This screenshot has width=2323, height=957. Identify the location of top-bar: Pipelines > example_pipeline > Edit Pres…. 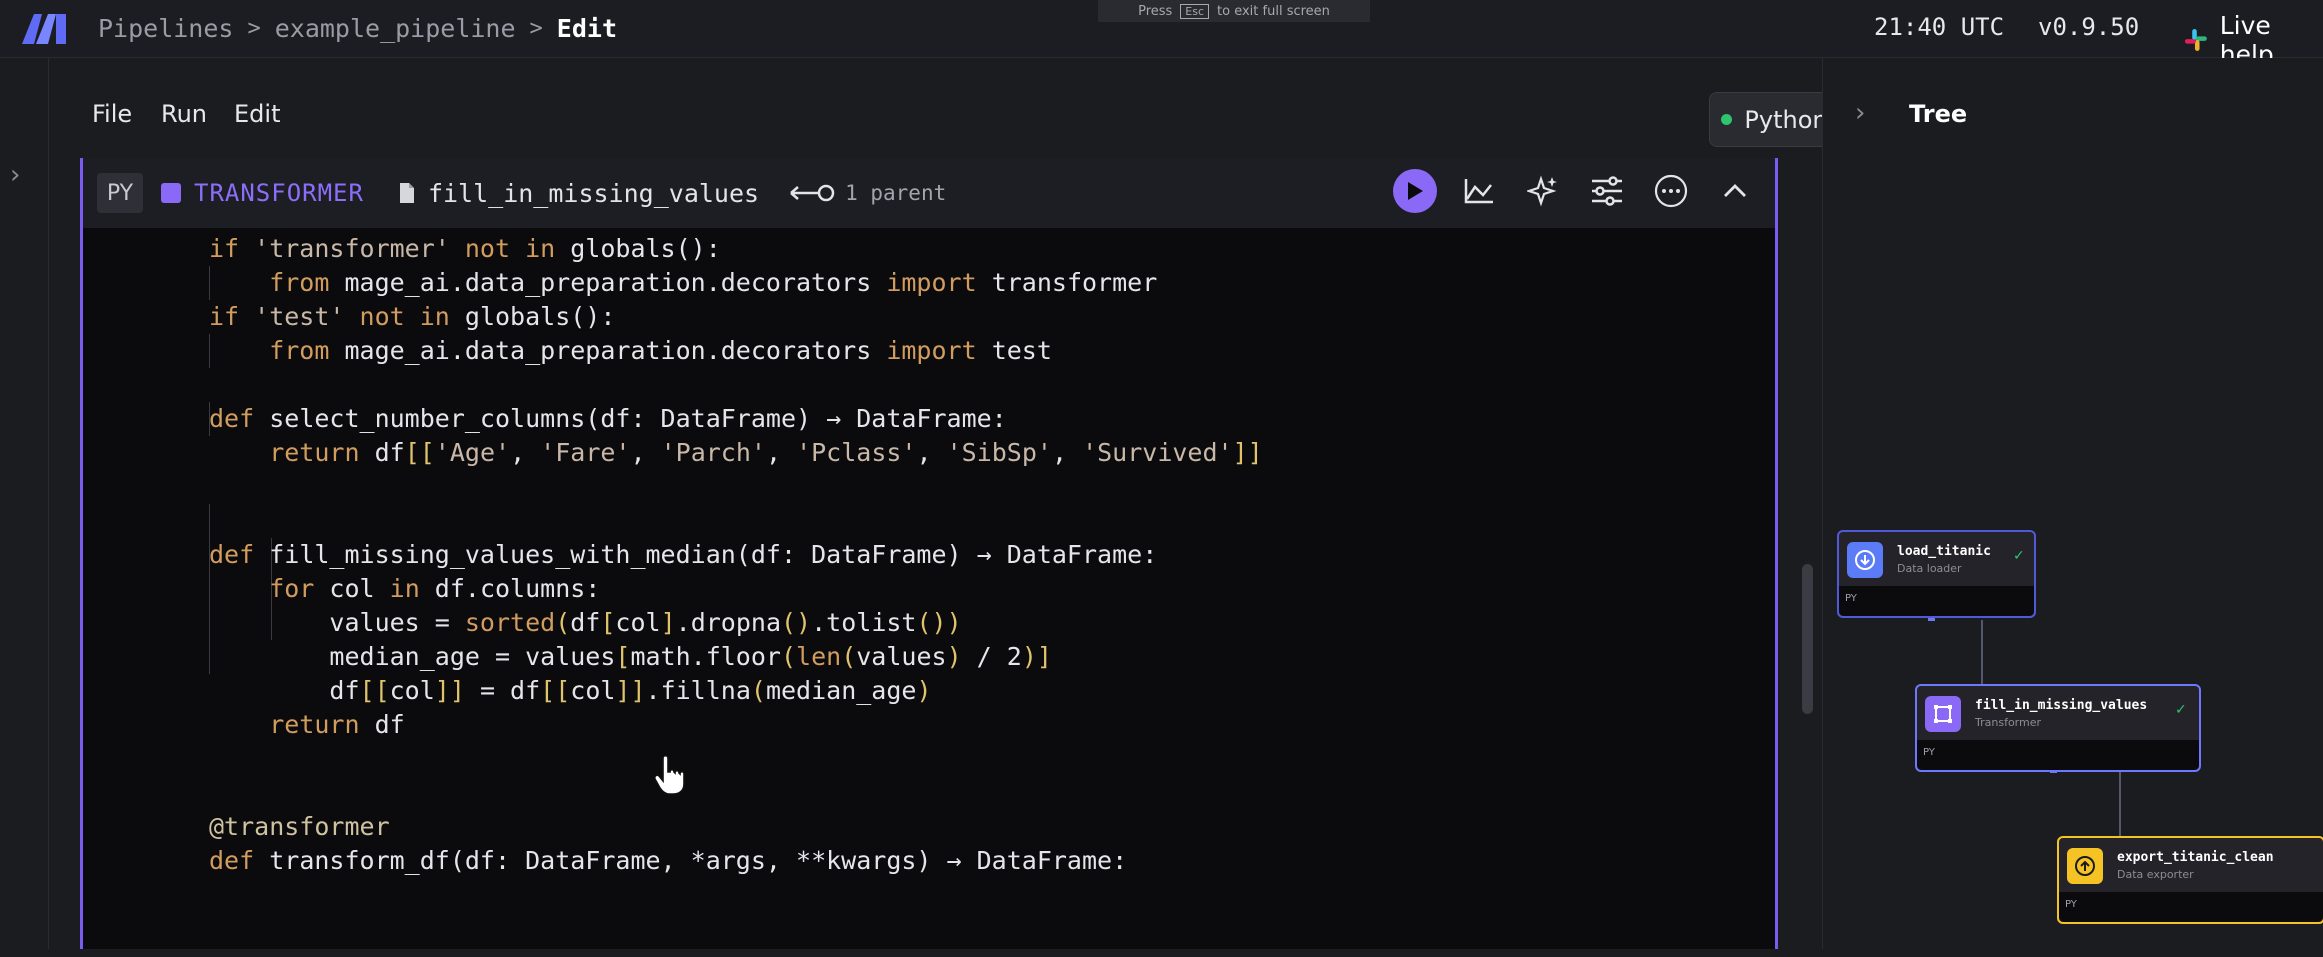
(1161, 34).